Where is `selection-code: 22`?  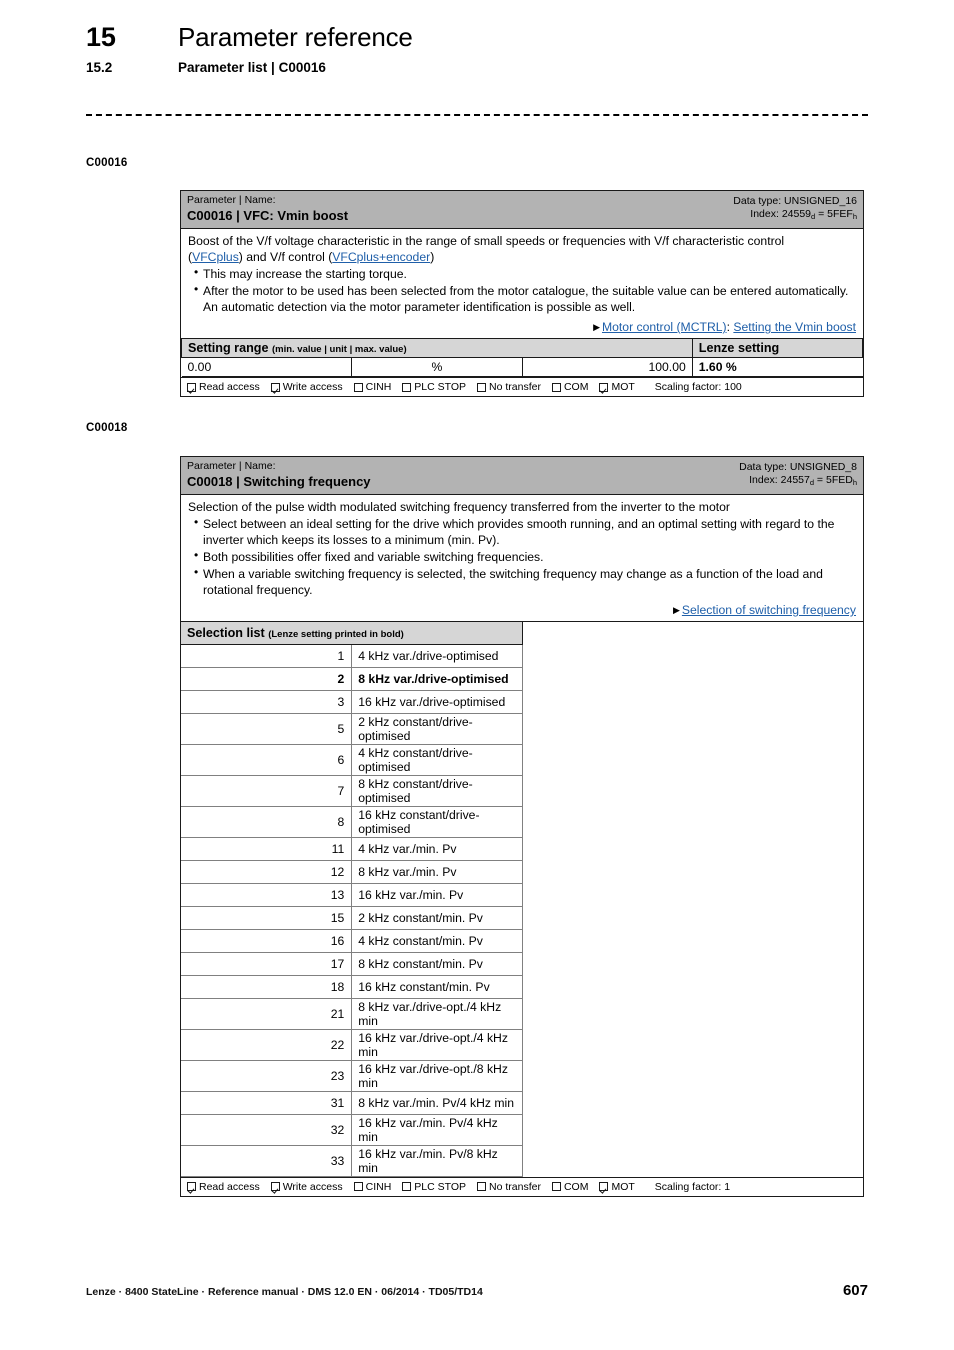 selection-code: 22 is located at coordinates (267, 1044).